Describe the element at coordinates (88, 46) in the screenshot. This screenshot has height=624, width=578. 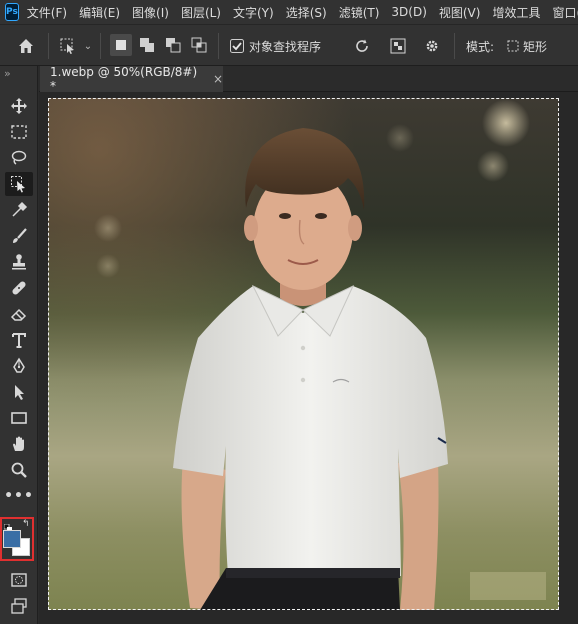
I see `chevron-down-icon: ⌄` at that location.